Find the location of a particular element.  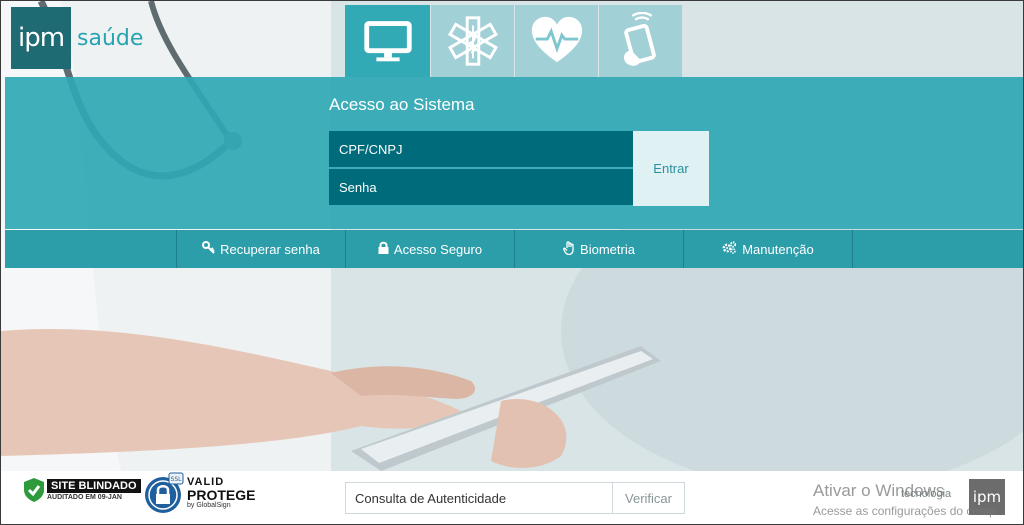

login-title: Acesso ao Sistema is located at coordinates (402, 104).